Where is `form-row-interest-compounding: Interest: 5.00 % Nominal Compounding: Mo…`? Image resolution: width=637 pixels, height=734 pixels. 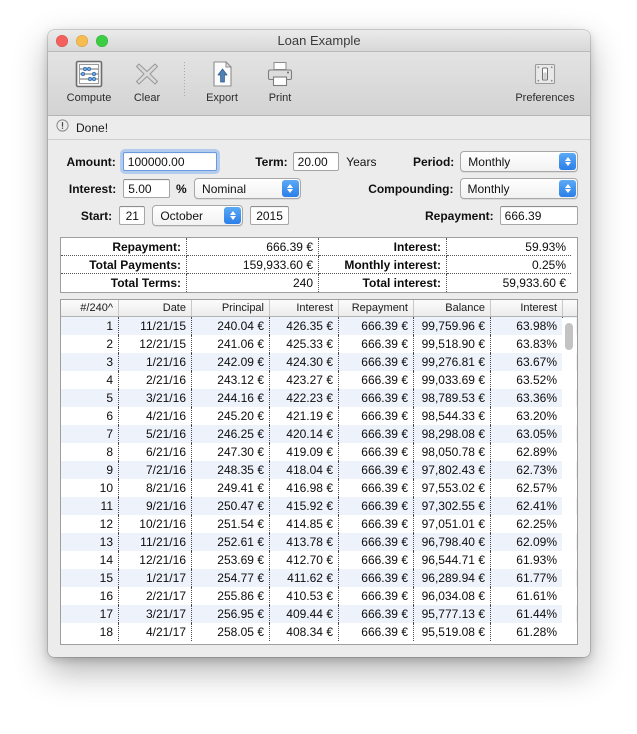 form-row-interest-compounding: Interest: 5.00 % Nominal Compounding: Mo… is located at coordinates (319, 188).